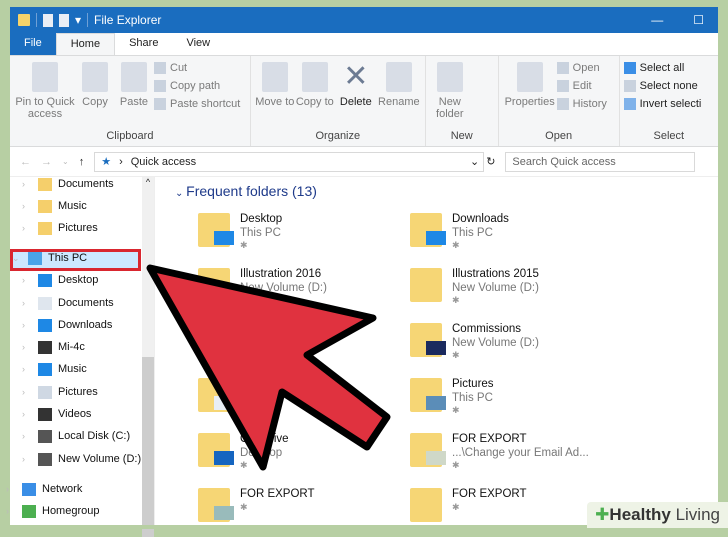  What do you see at coordinates (657, 515) in the screenshot?
I see `healthy-living-logo: ✚Healthy Living` at bounding box center [657, 515].